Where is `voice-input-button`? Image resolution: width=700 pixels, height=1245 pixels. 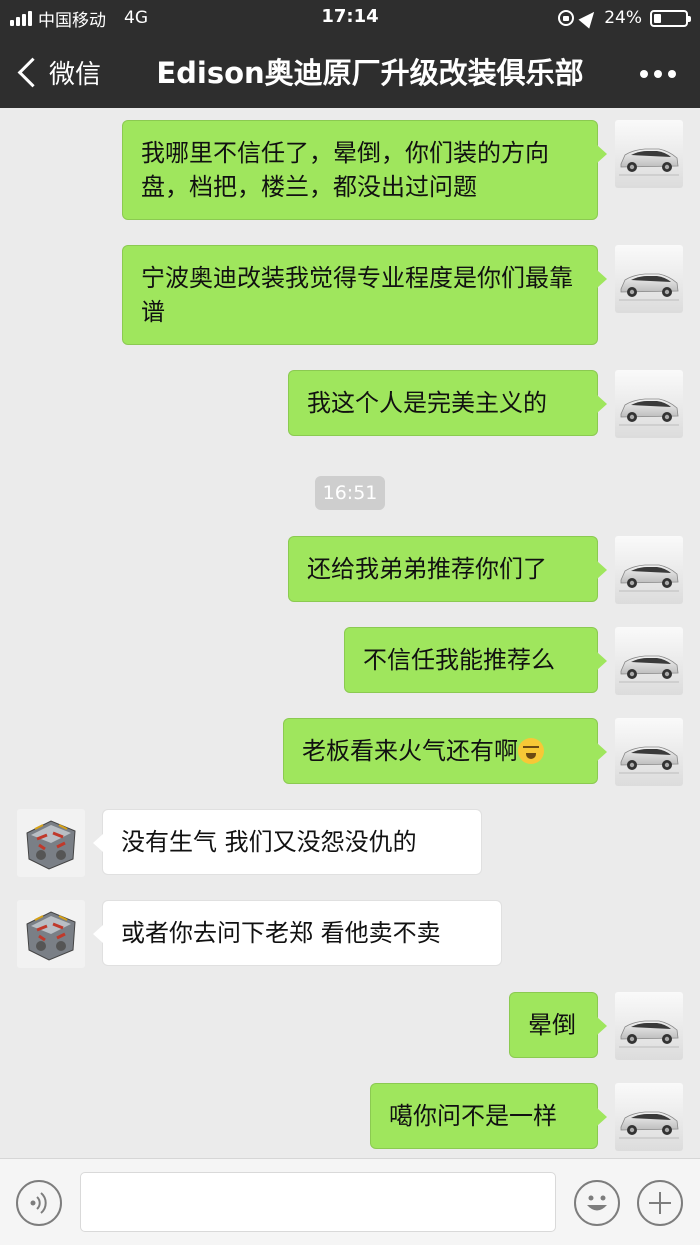 voice-input-button is located at coordinates (39, 1203).